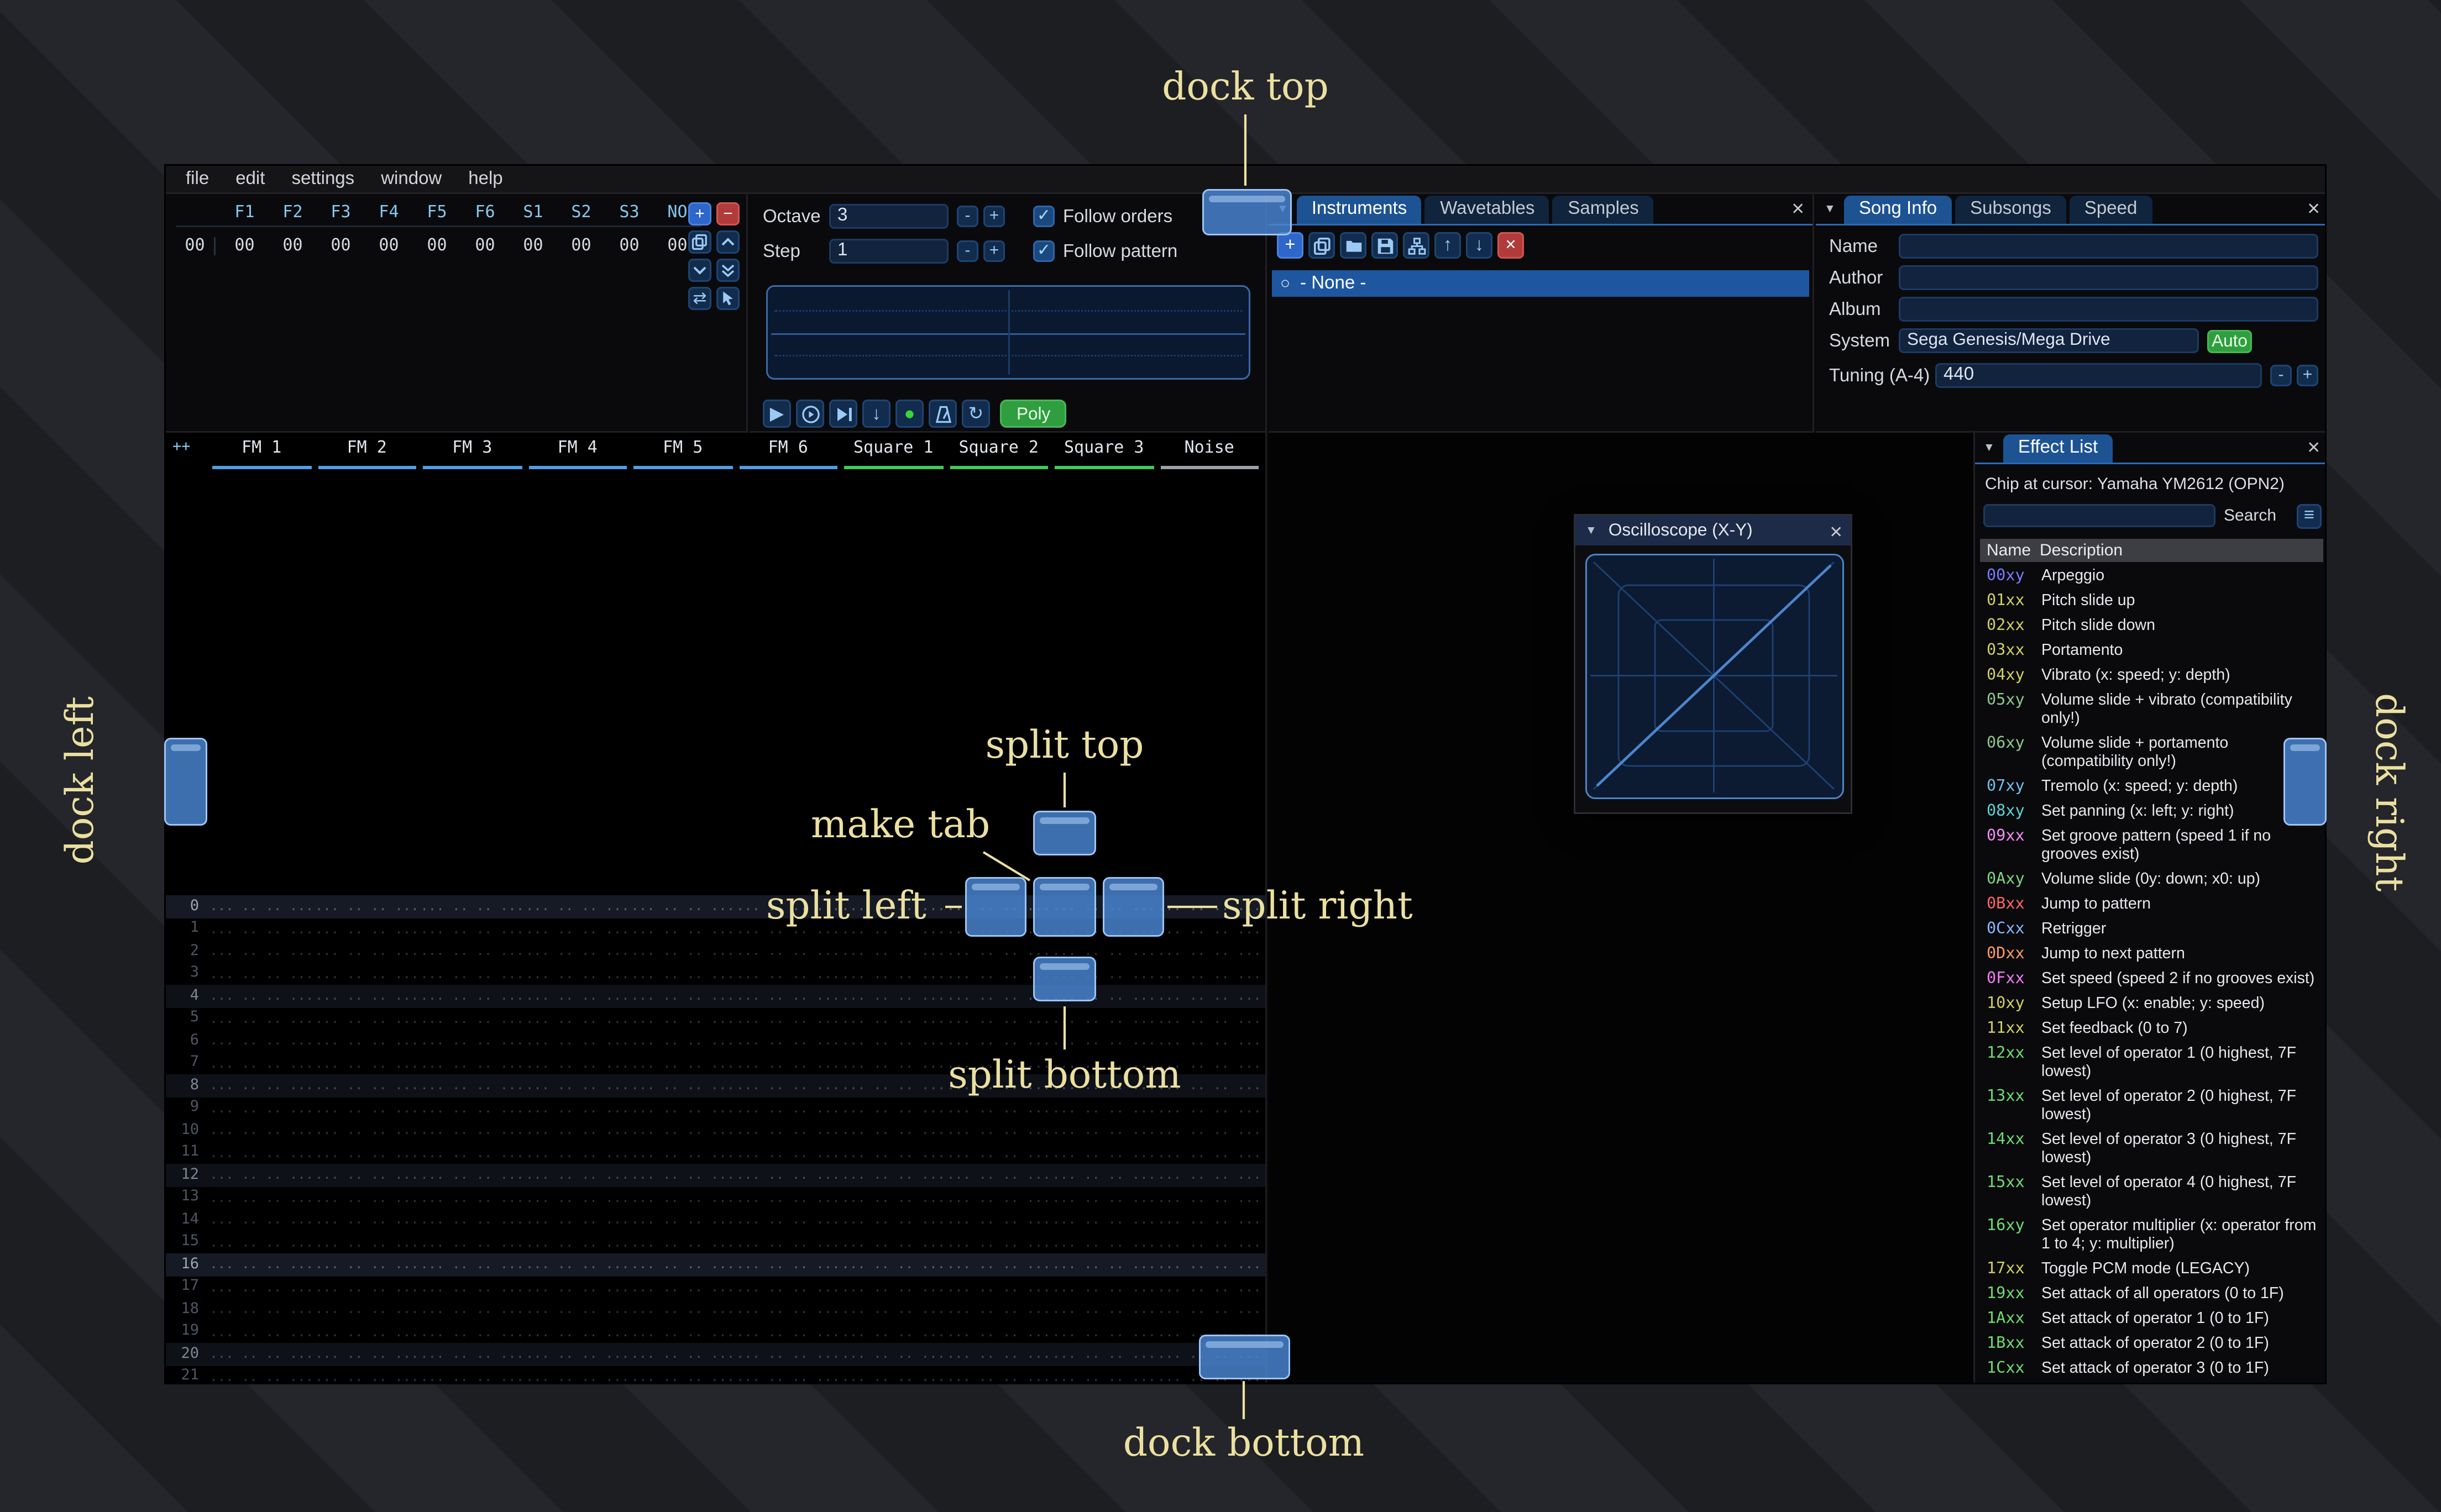  I want to click on play-from-start-button, so click(810, 414).